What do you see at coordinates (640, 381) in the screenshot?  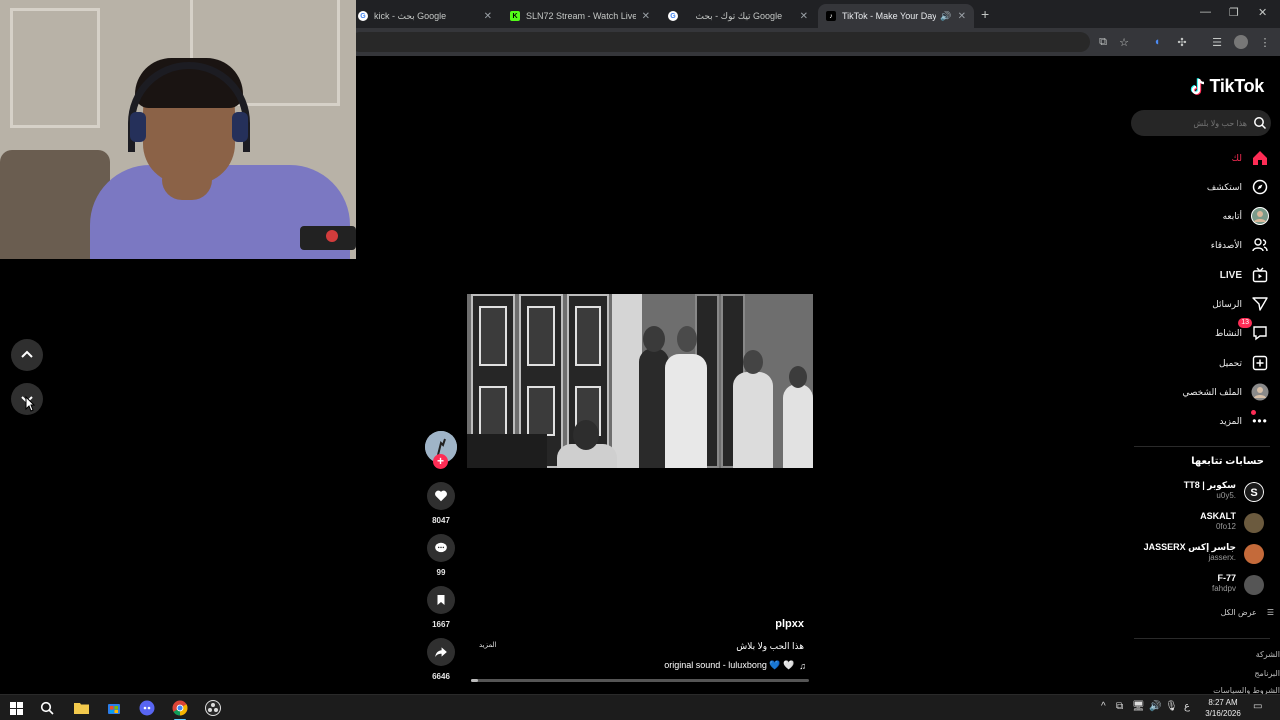 I see `video-player` at bounding box center [640, 381].